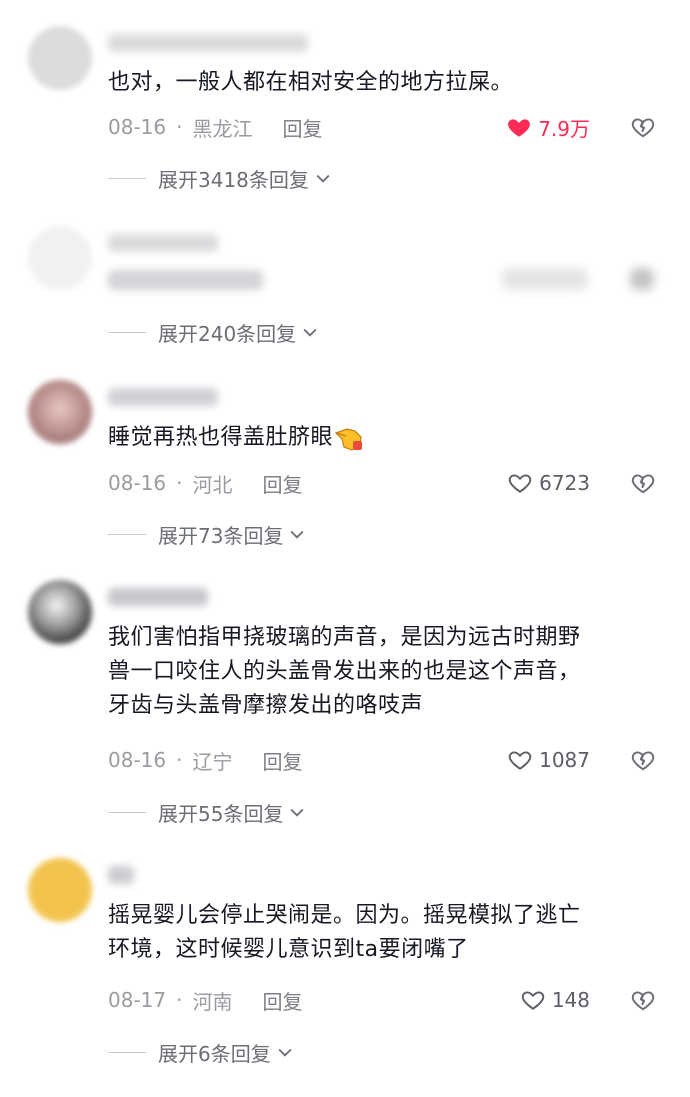  Describe the element at coordinates (222, 128) in the screenshot. I see `comment-location: 黑龙江` at that location.